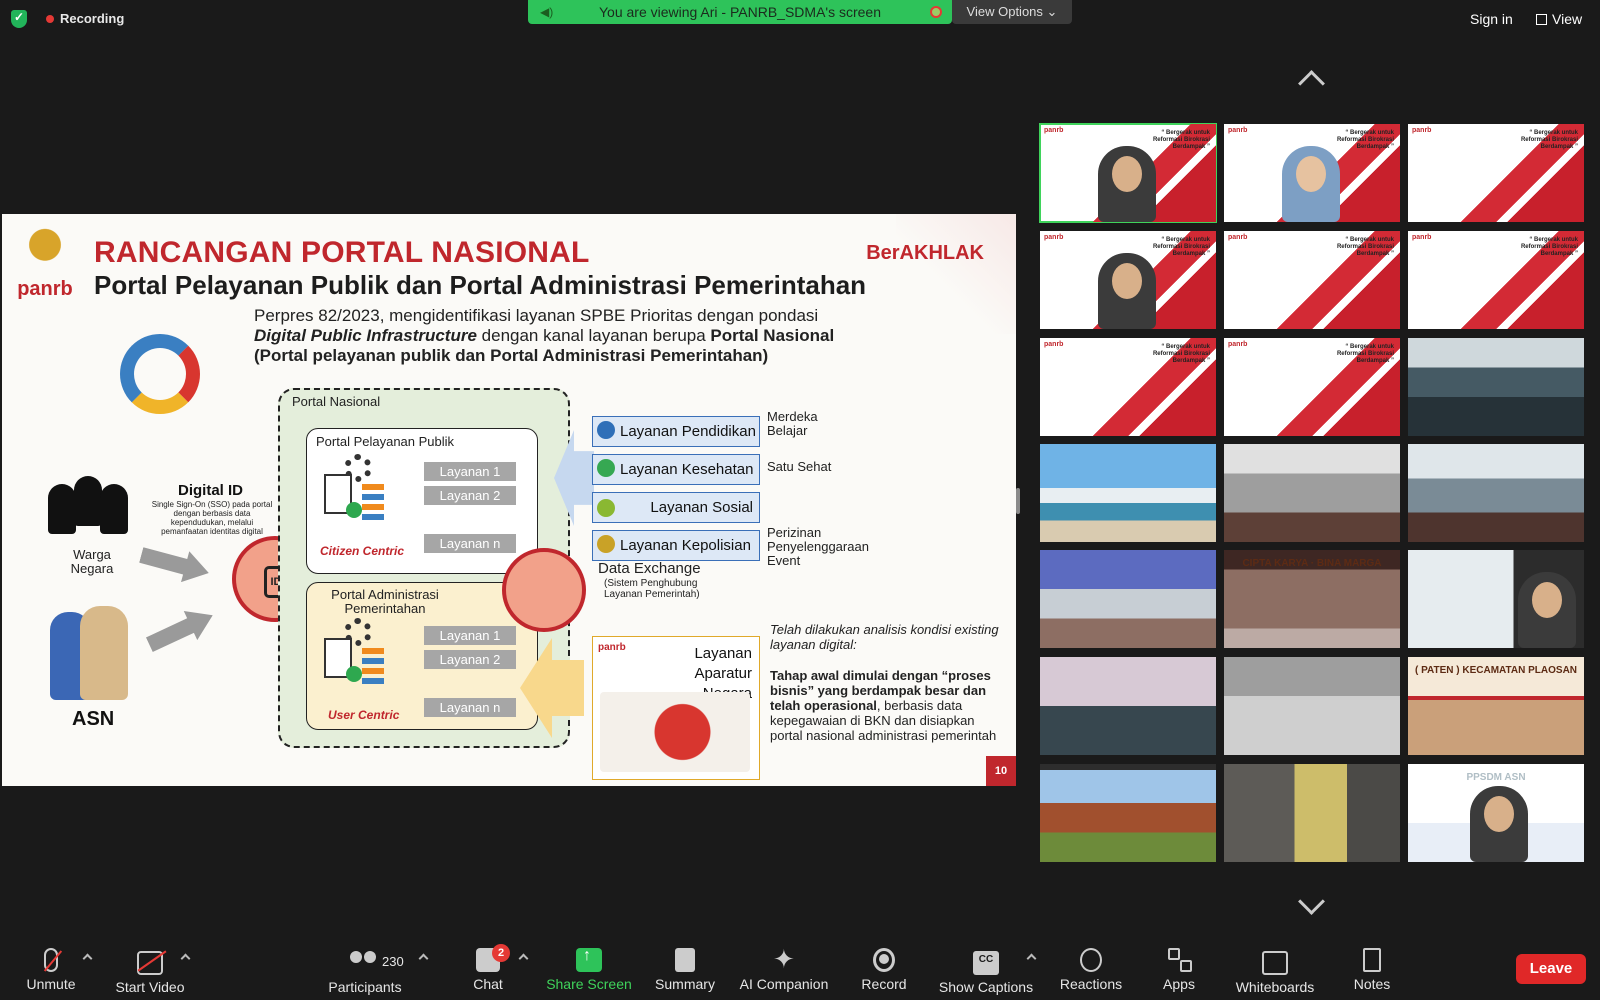 The width and height of the screenshot is (1600, 1000). I want to click on ai-sparkle-icon, so click(784, 959).